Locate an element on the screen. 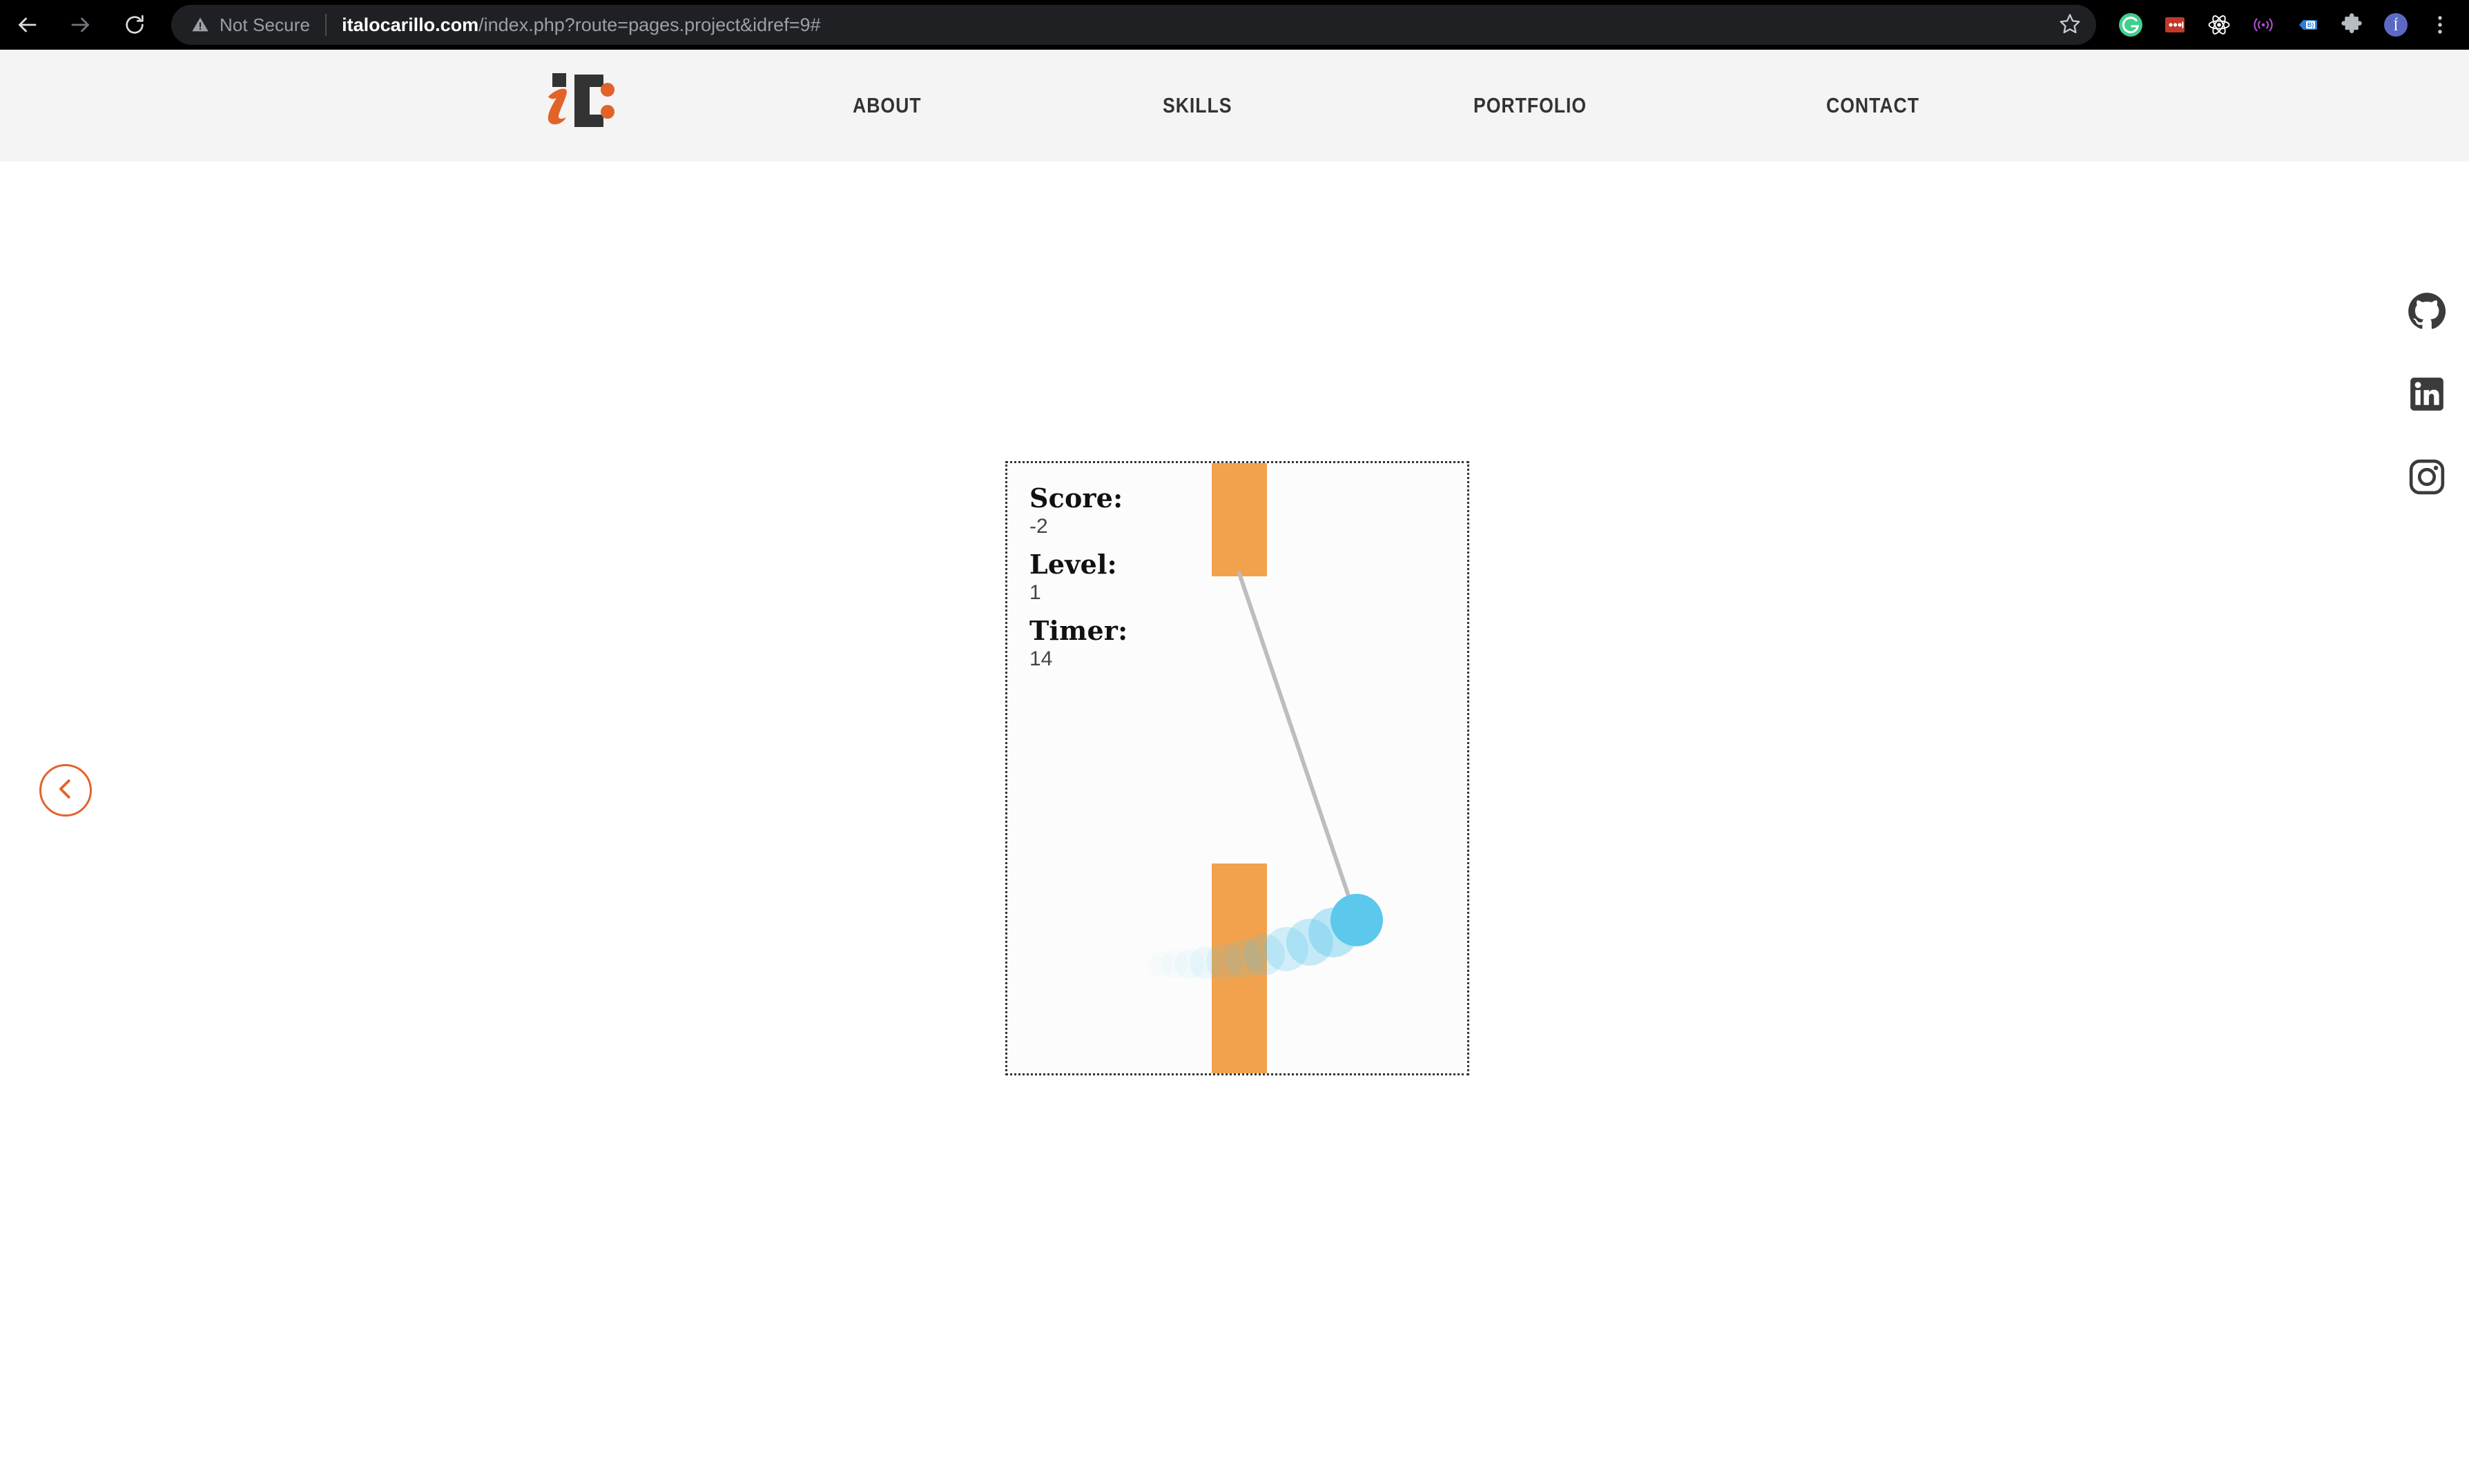 The height and width of the screenshot is (1484, 2469). nav-item-portfolio: PORTFOLIO is located at coordinates (1530, 106).